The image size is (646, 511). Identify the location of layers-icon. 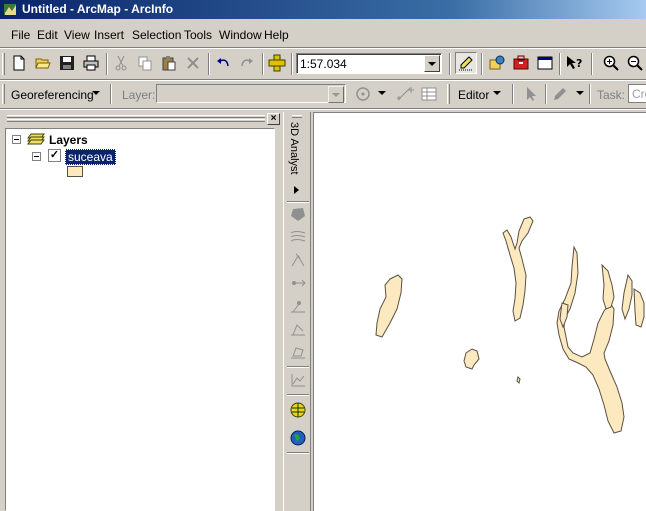
(36, 139).